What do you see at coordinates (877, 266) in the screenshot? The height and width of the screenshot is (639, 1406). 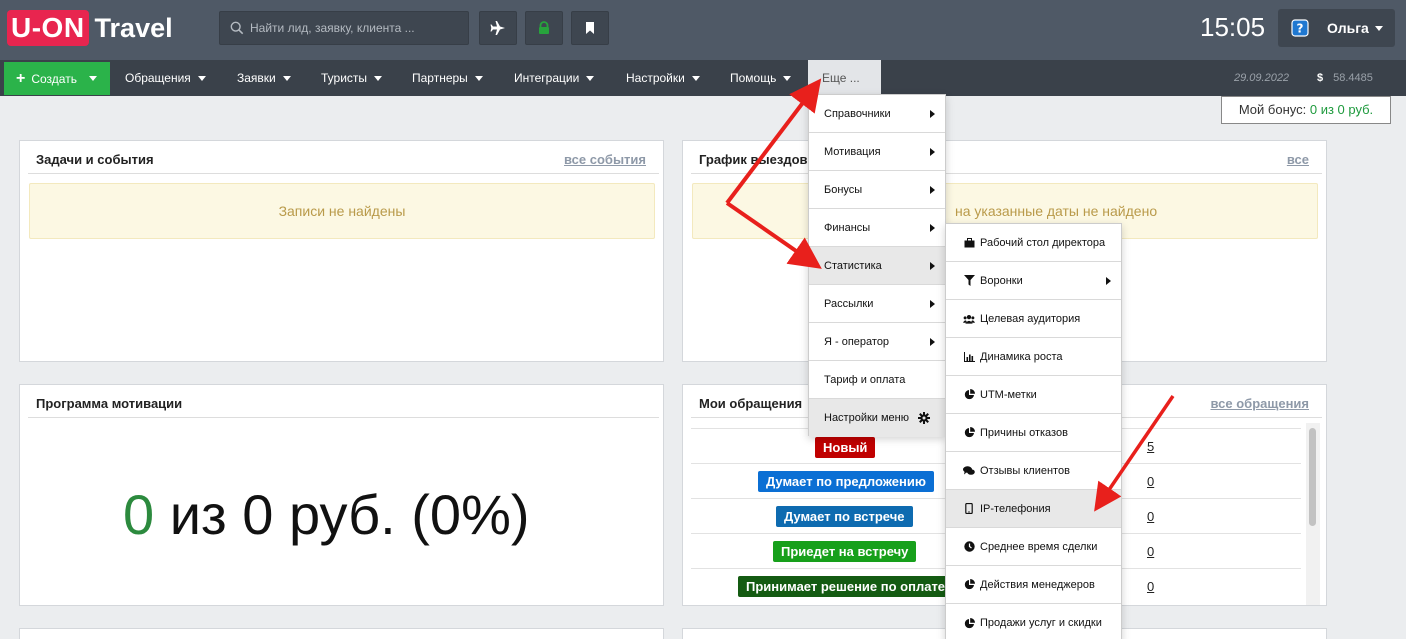 I see `menu-item-statistics: Статистика` at bounding box center [877, 266].